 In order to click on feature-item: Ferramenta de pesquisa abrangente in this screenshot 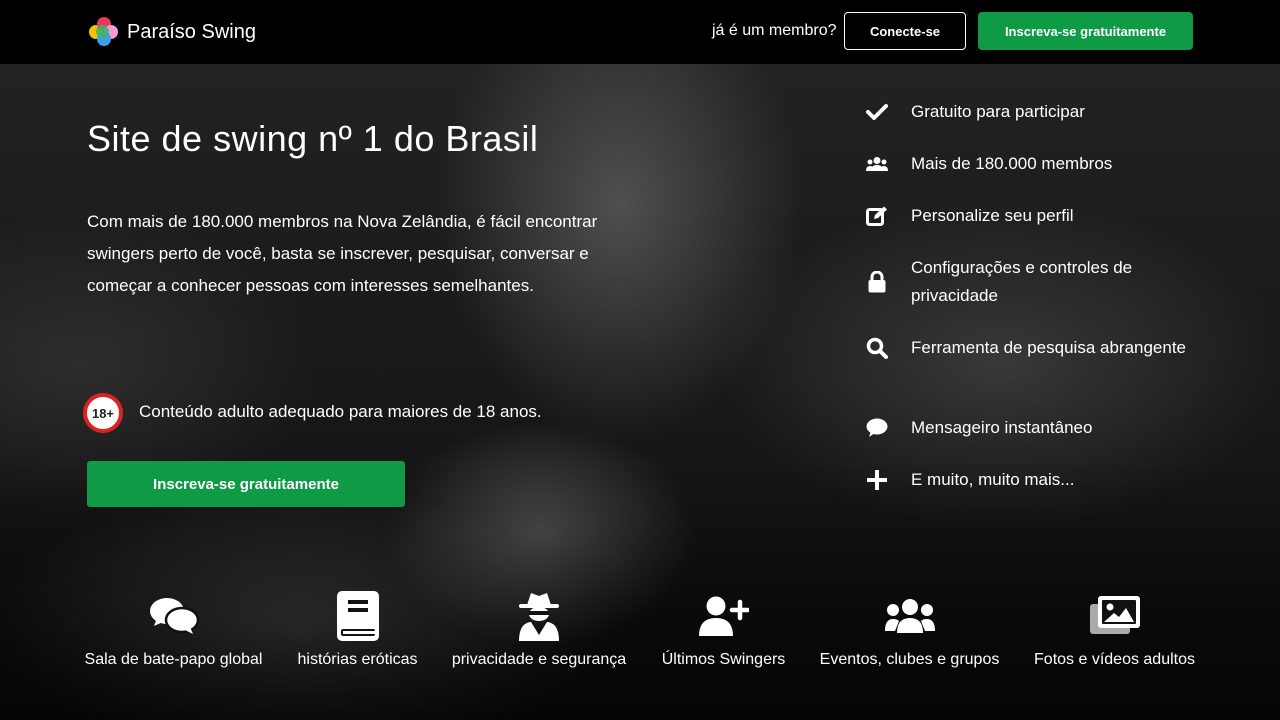, I will do `click(1030, 348)`.